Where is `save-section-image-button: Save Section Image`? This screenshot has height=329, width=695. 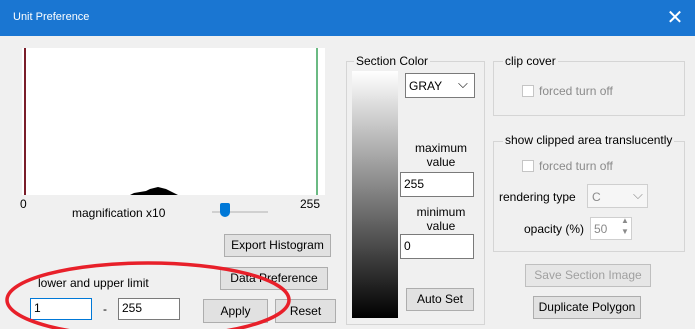 save-section-image-button: Save Section Image is located at coordinates (588, 275).